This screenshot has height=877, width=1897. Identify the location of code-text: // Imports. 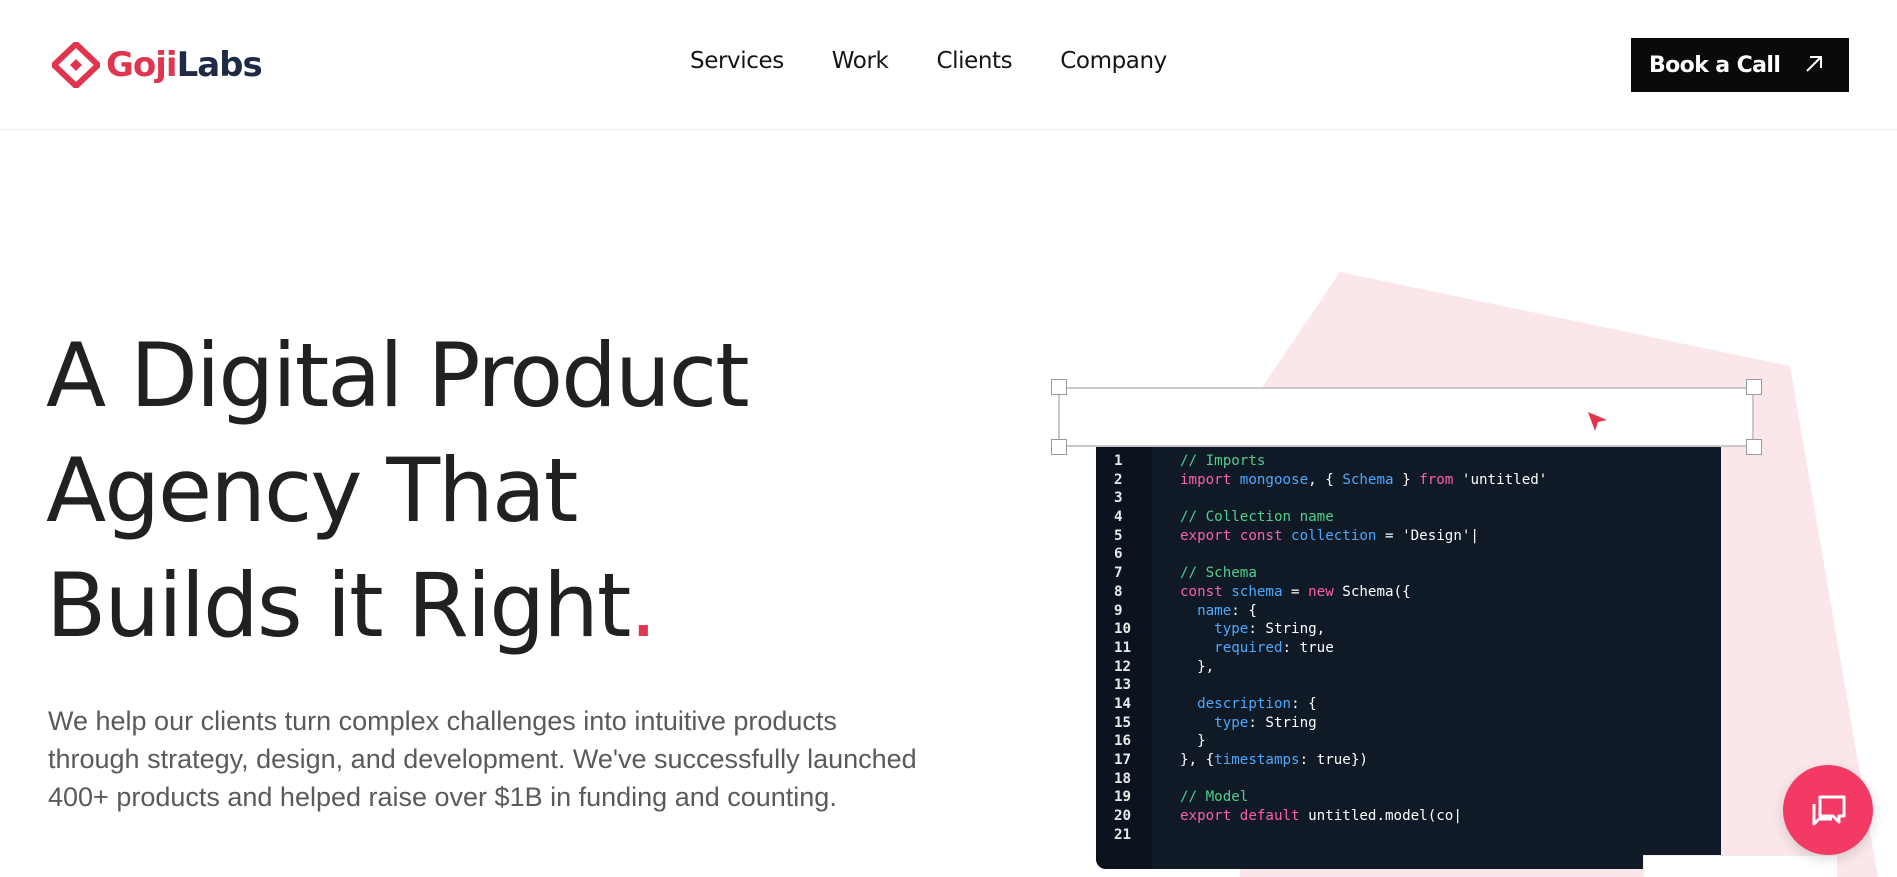
(1223, 461).